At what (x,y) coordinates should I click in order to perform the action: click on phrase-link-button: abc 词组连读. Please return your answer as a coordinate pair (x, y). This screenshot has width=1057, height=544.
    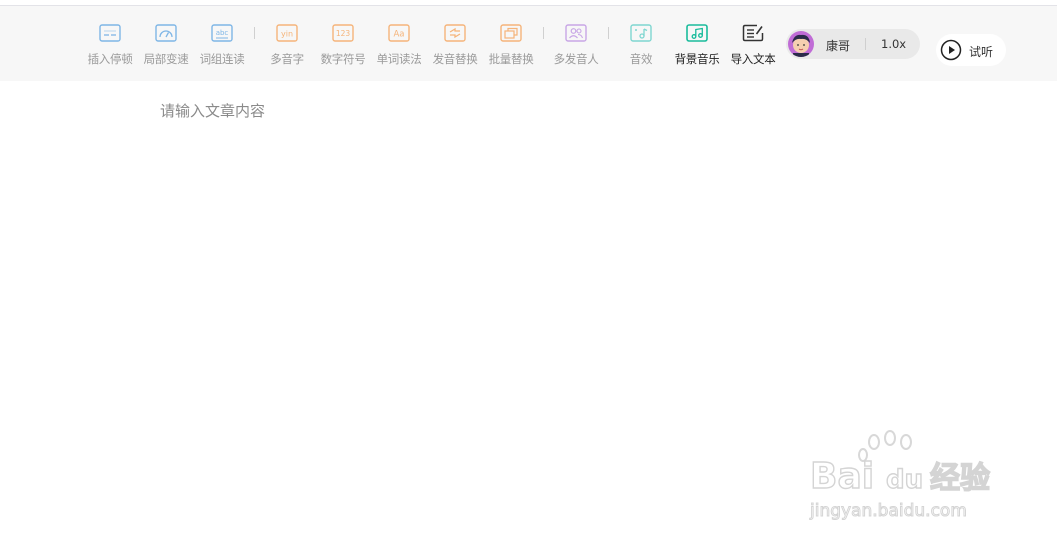
    Looking at the image, I should click on (222, 43).